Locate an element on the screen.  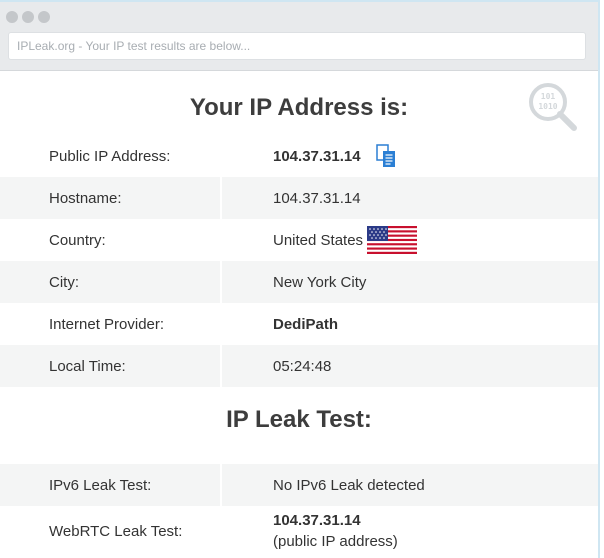
webrtc-leak-label: WebRTC Leak Test: is located at coordinates (111, 531).